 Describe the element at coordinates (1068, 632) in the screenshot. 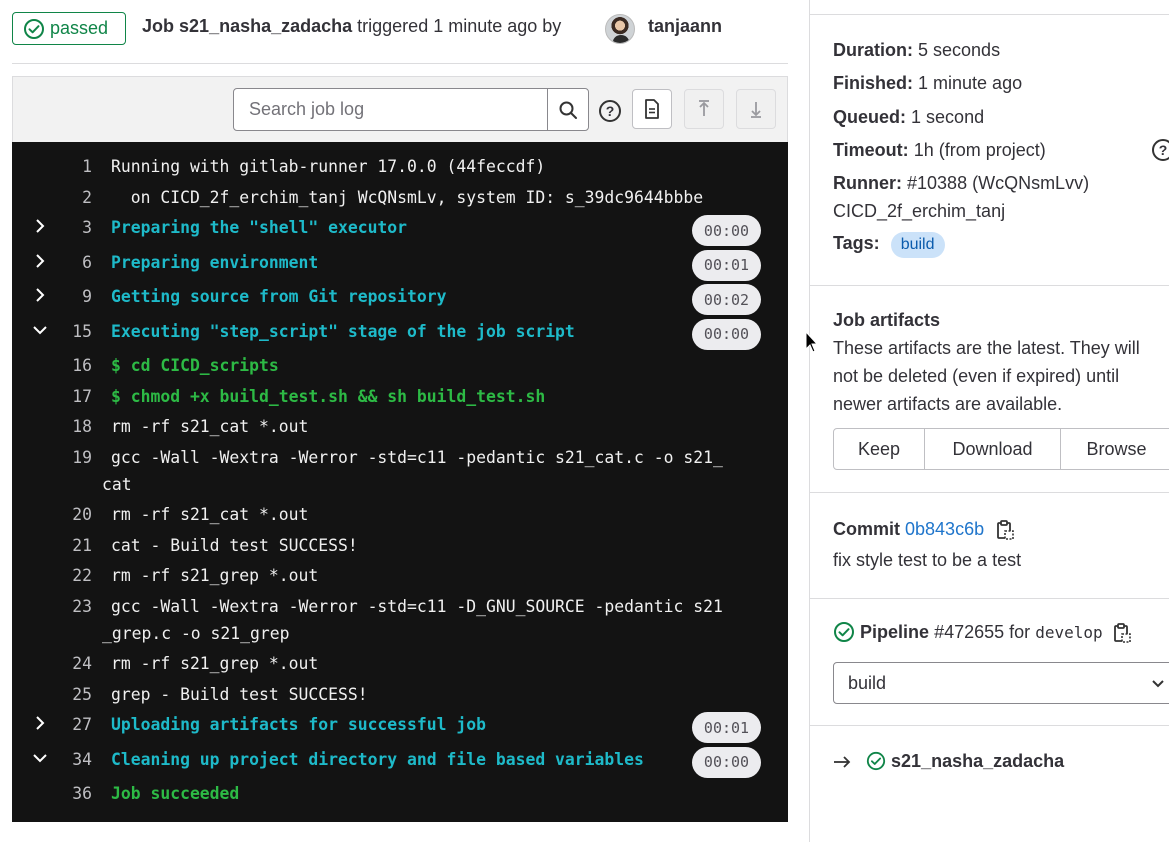

I see `pipeline-branch: develop` at that location.